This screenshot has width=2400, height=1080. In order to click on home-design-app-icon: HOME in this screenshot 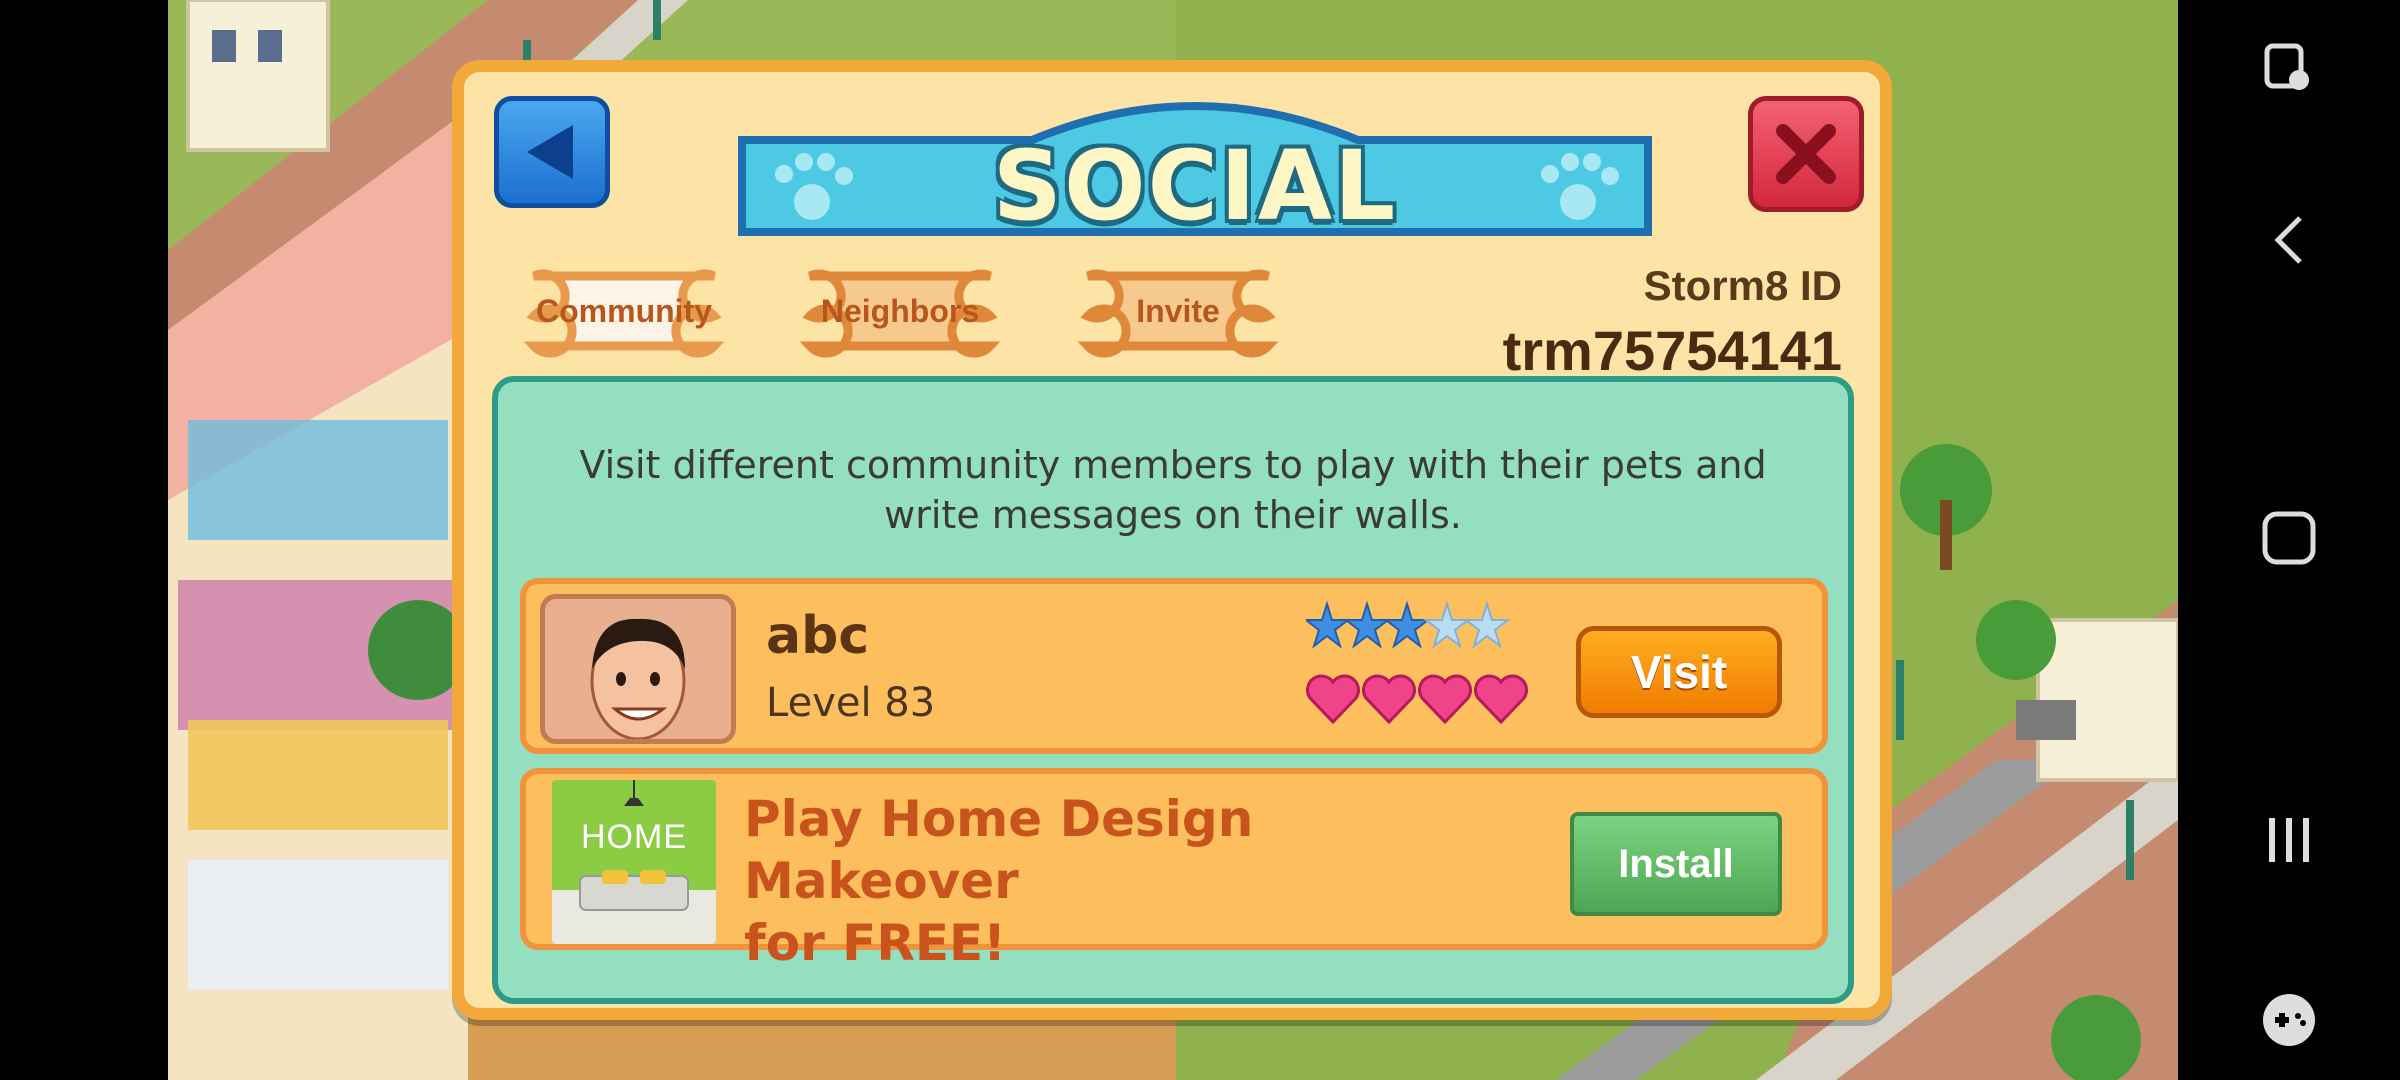, I will do `click(634, 862)`.